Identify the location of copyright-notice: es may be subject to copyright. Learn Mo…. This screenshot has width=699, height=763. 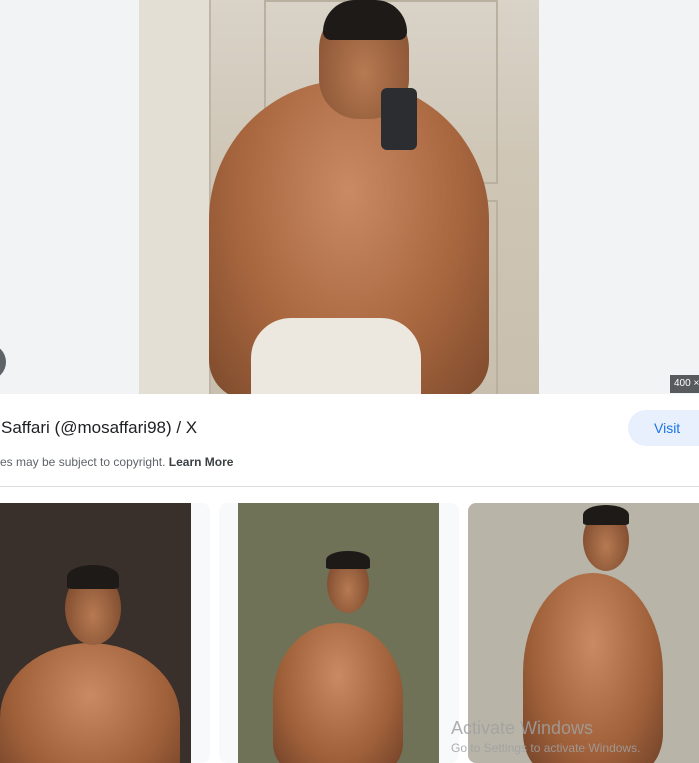
(116, 462).